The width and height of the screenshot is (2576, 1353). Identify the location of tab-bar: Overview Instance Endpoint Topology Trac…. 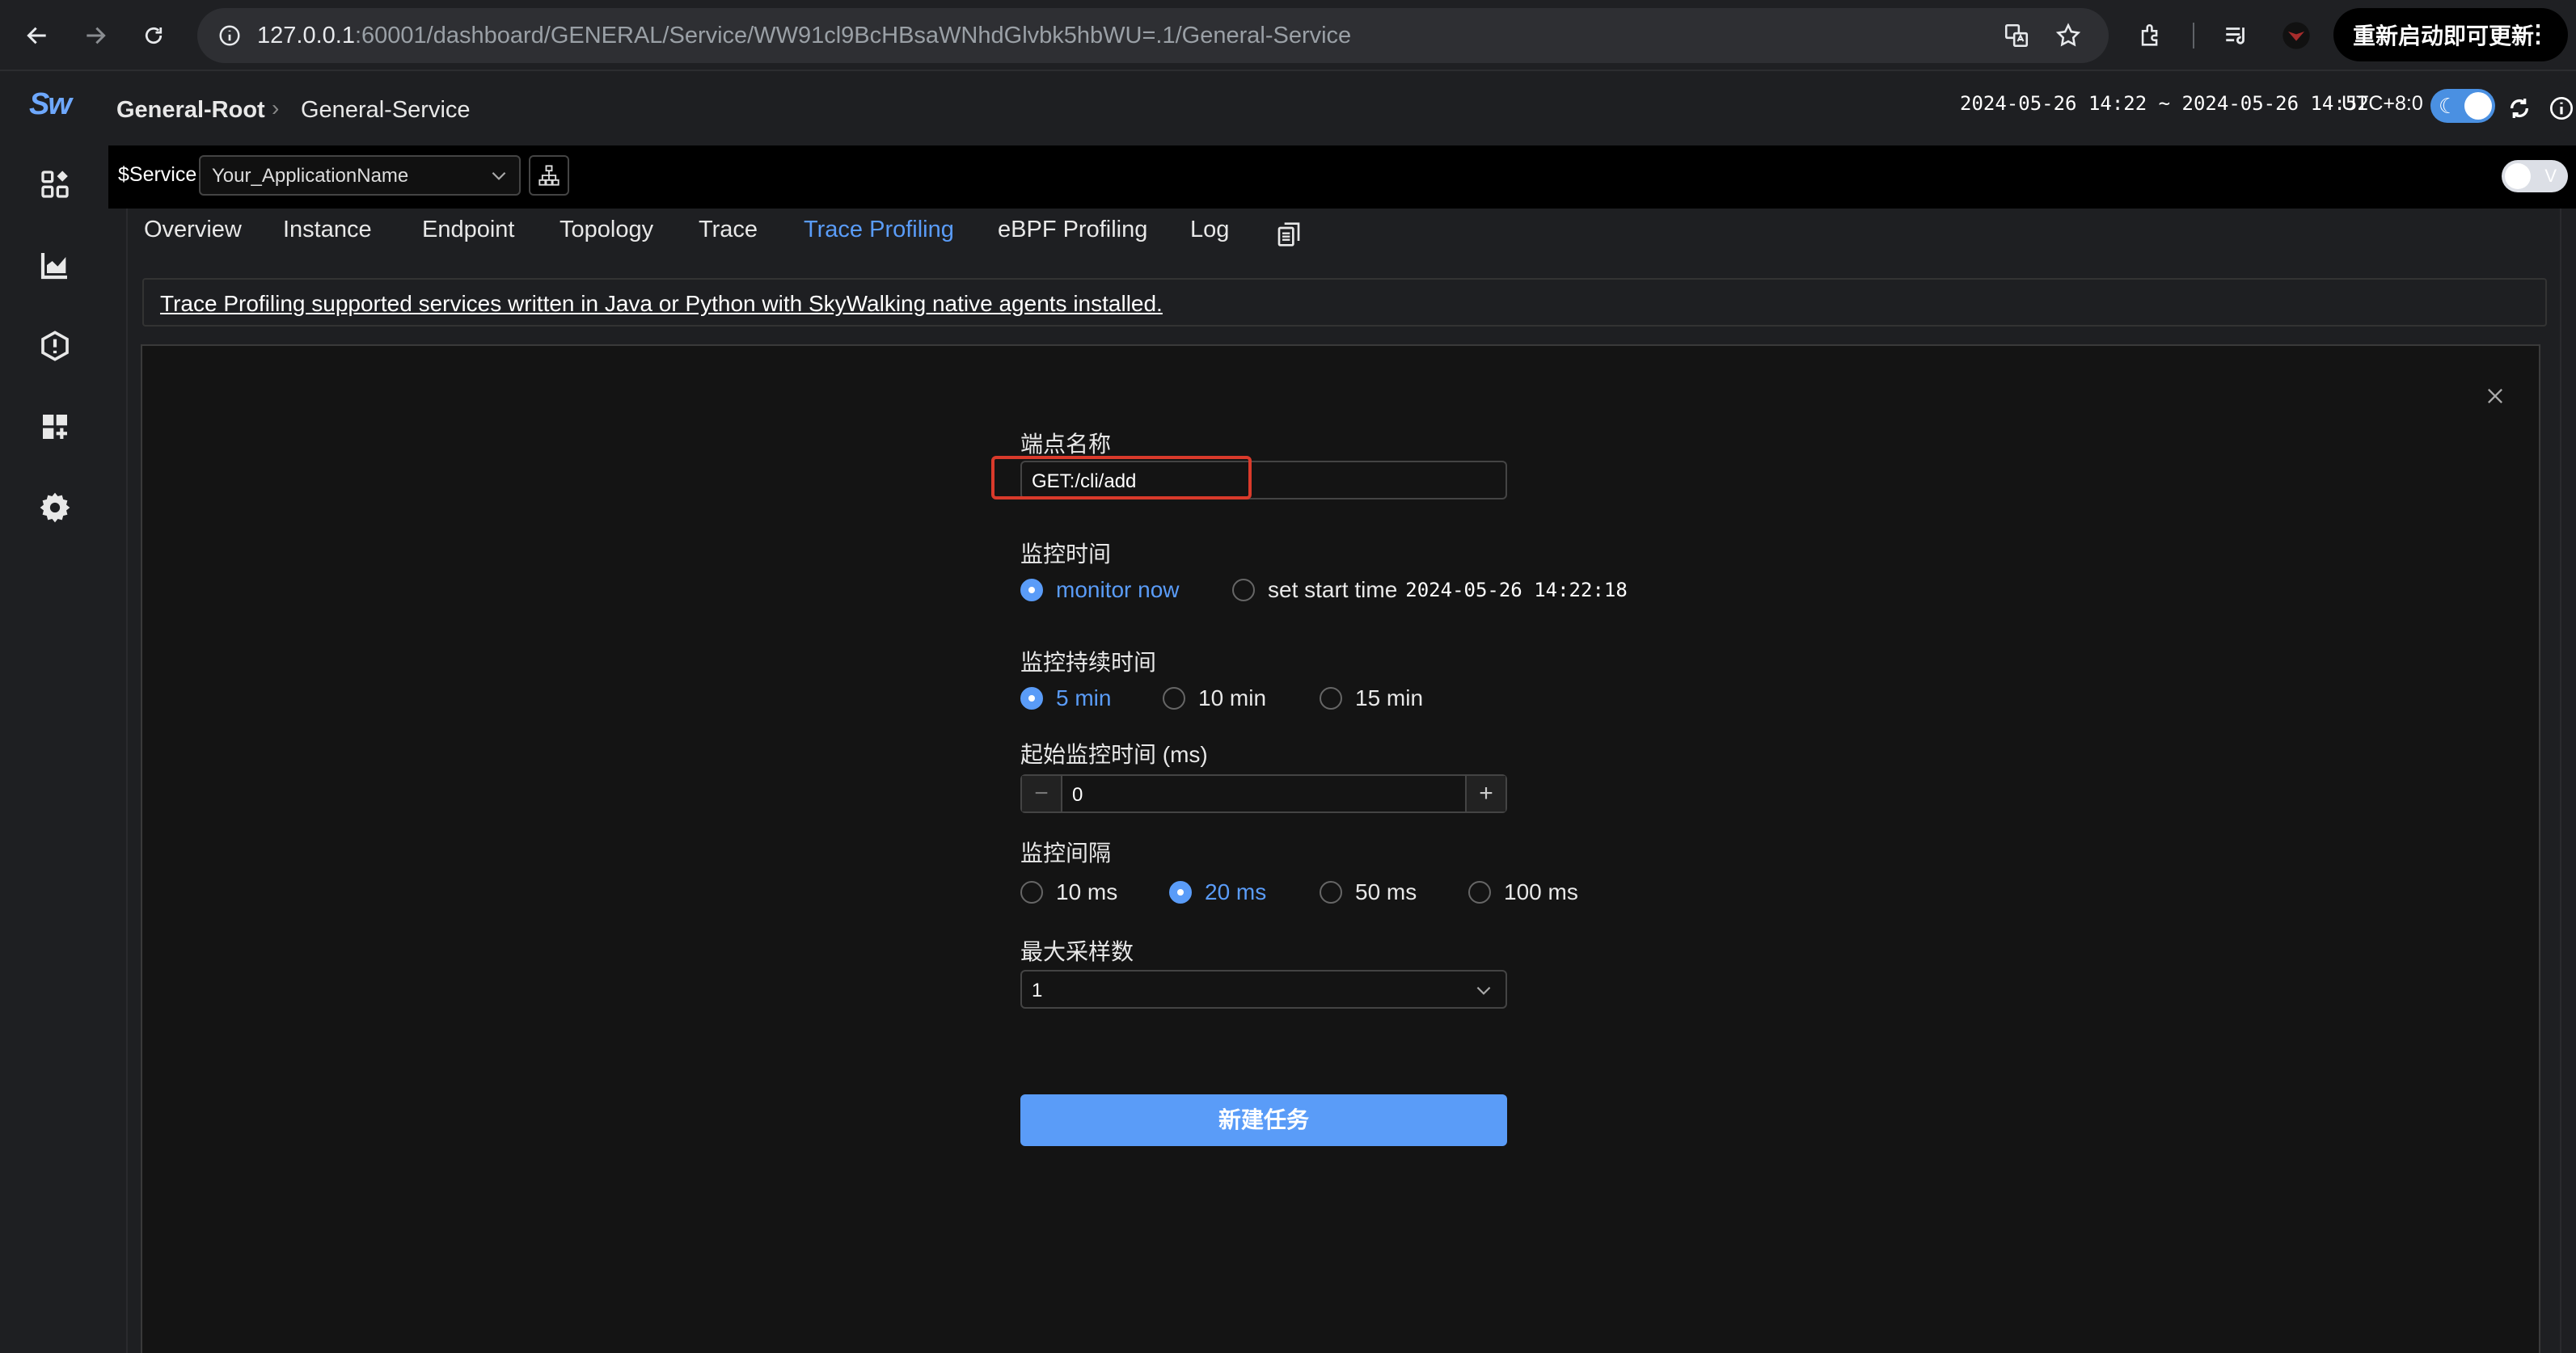
(1345, 239).